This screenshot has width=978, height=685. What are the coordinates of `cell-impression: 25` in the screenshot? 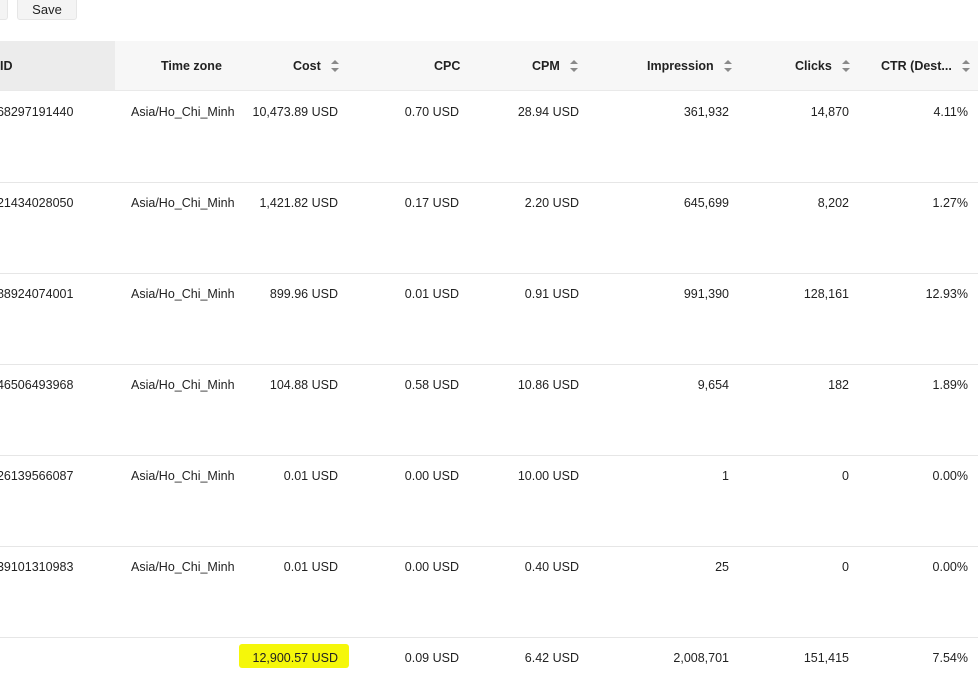 It's located at (722, 567).